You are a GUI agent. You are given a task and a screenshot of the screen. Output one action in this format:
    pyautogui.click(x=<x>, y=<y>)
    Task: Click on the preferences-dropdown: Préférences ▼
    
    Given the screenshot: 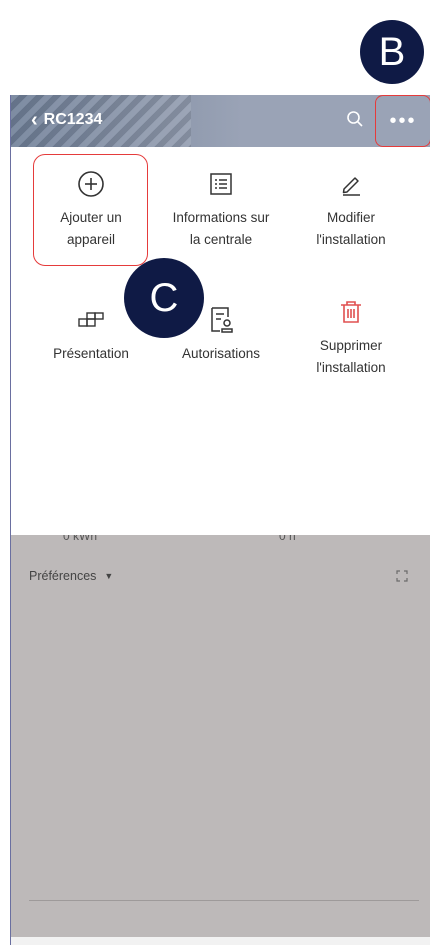 What is the action you would take?
    pyautogui.click(x=71, y=576)
    